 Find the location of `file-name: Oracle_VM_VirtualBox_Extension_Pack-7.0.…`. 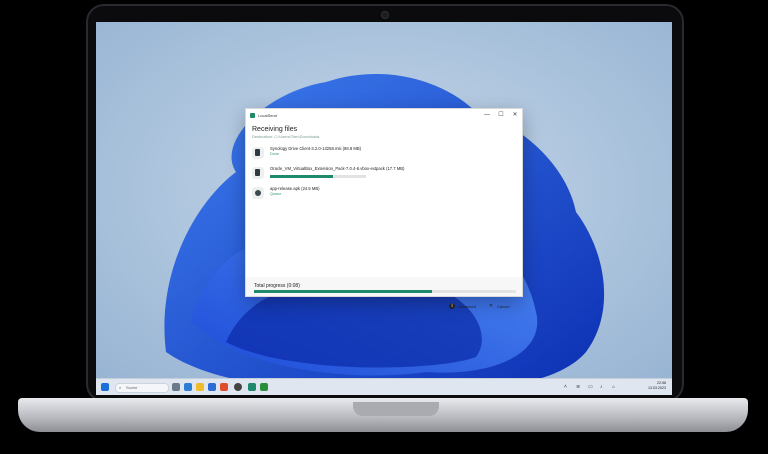

file-name: Oracle_VM_VirtualBox_Extension_Pack-7.0.… is located at coordinates (337, 168).